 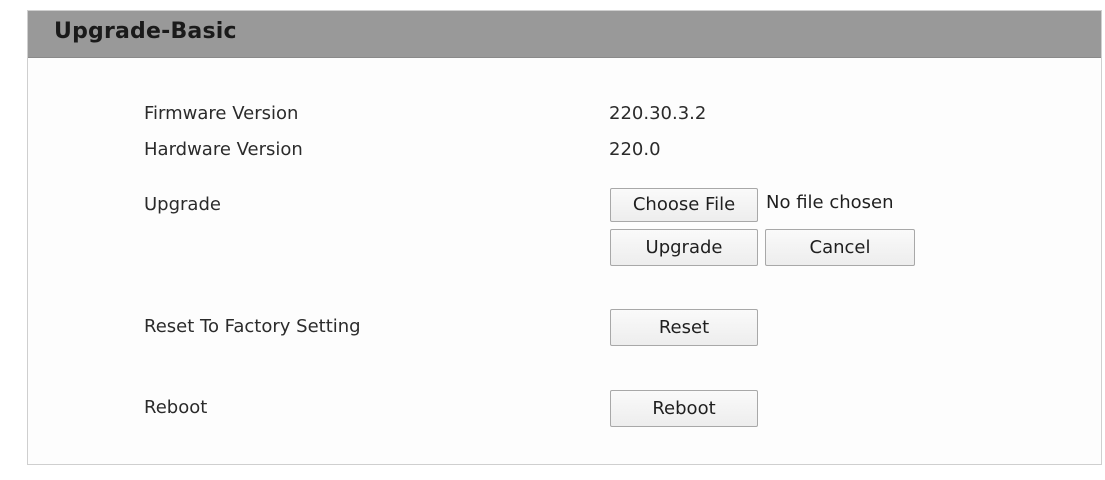 What do you see at coordinates (658, 113) in the screenshot?
I see `firmware-version-value: 220.30.3.2` at bounding box center [658, 113].